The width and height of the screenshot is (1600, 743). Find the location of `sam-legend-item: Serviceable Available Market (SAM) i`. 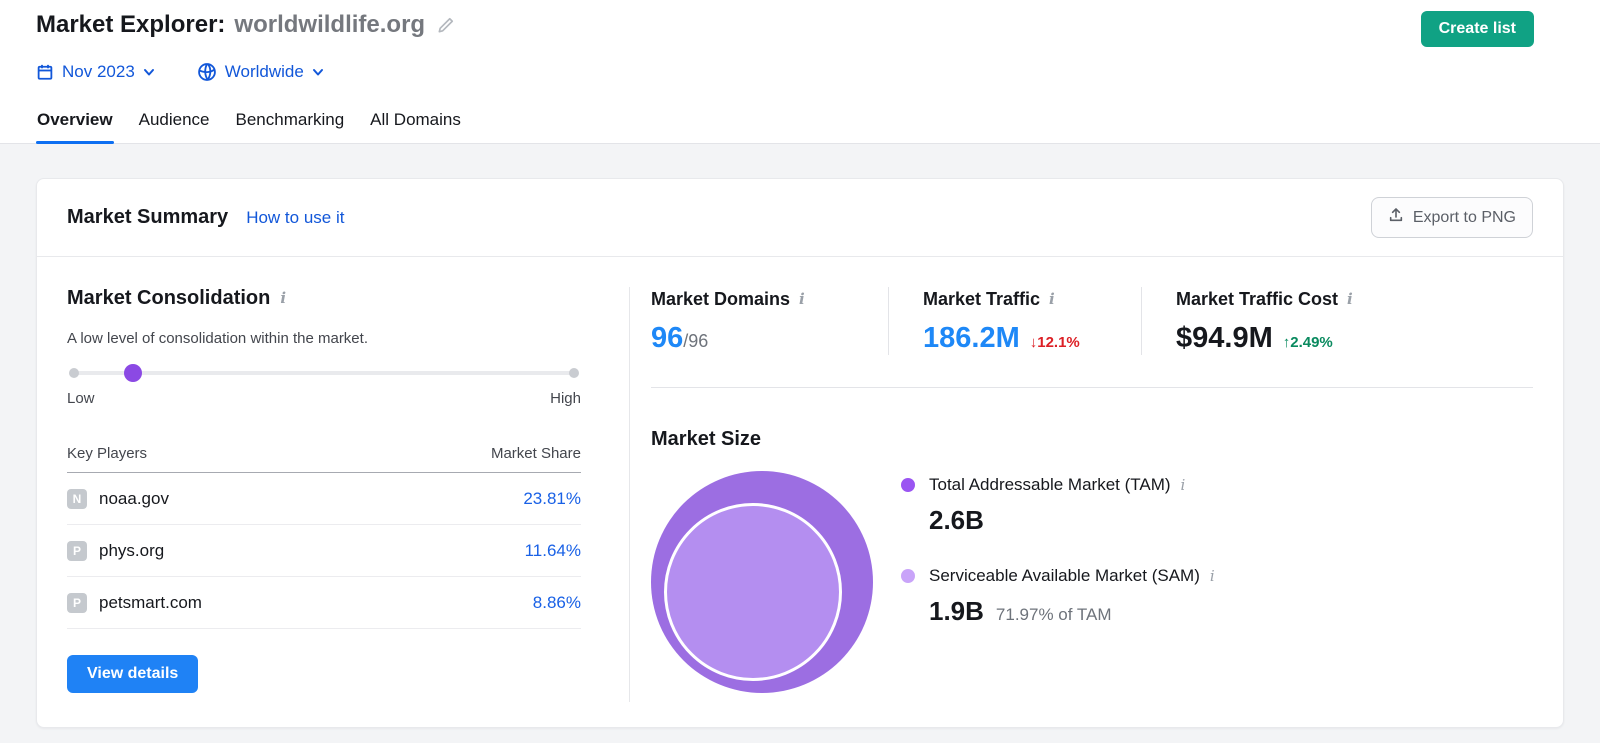

sam-legend-item: Serviceable Available Market (SAM) i is located at coordinates (1058, 576).